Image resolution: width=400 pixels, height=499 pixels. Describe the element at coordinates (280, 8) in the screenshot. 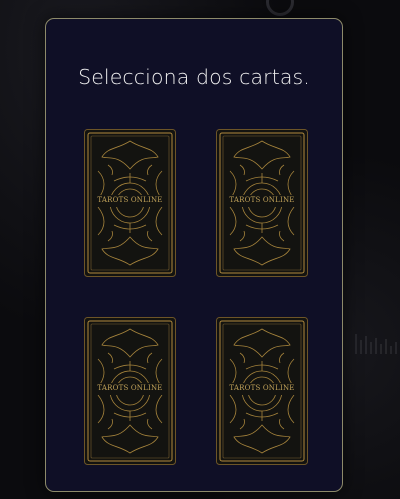

I see `background-ring-icon` at that location.